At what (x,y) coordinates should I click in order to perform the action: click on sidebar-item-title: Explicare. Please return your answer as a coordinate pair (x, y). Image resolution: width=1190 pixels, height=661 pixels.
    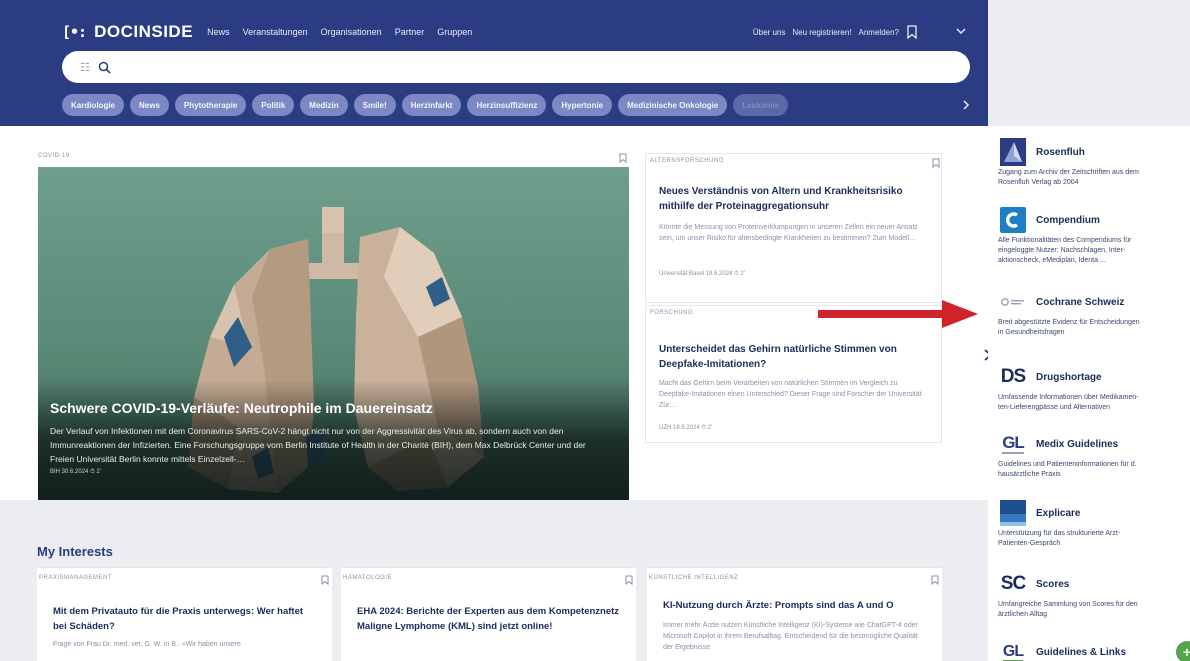
    Looking at the image, I should click on (1058, 513).